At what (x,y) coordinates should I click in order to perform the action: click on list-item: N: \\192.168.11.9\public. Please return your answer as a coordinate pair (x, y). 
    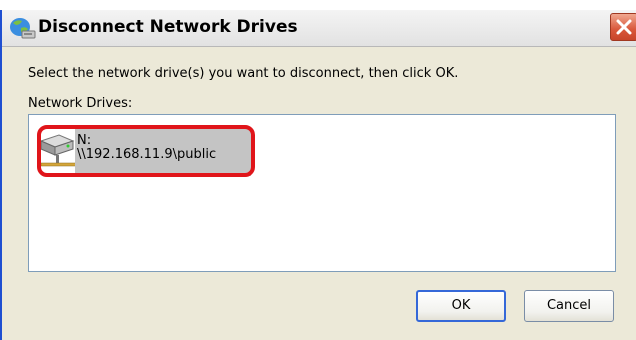
    Looking at the image, I should click on (148, 150).